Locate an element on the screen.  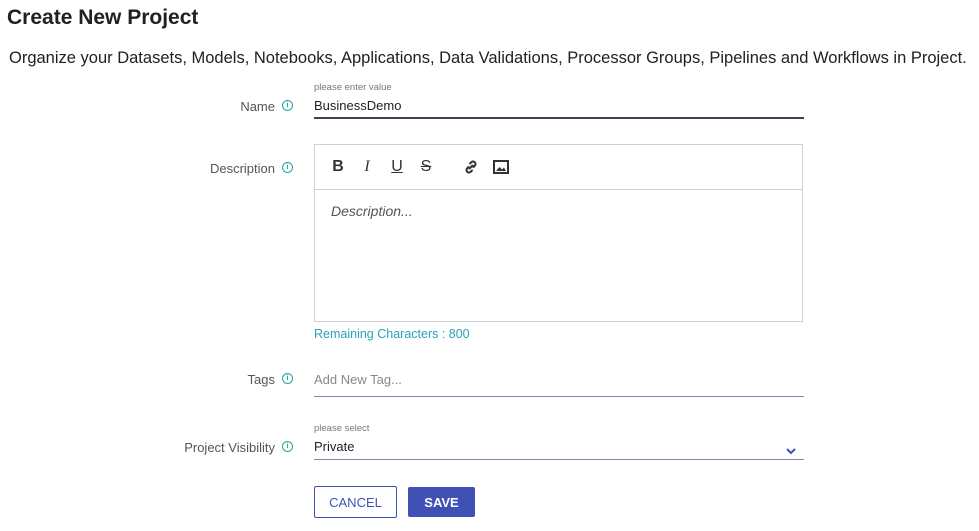
tags-info-icon: i is located at coordinates (287, 378).